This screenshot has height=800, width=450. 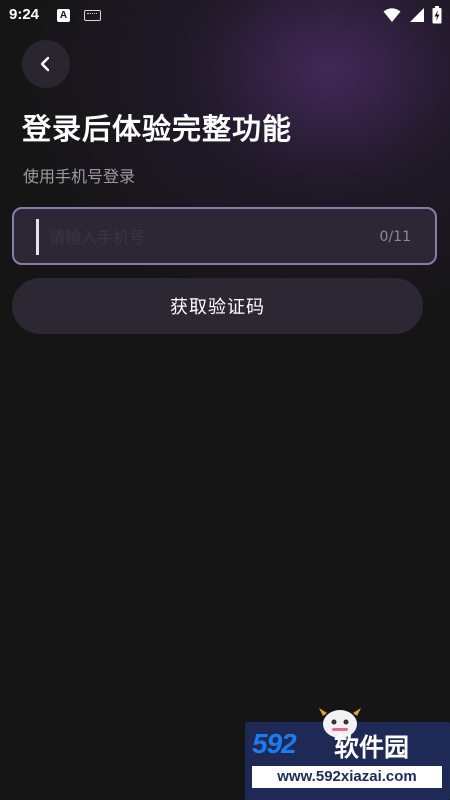 What do you see at coordinates (225, 16) in the screenshot?
I see `status-bar: 9:24 A` at bounding box center [225, 16].